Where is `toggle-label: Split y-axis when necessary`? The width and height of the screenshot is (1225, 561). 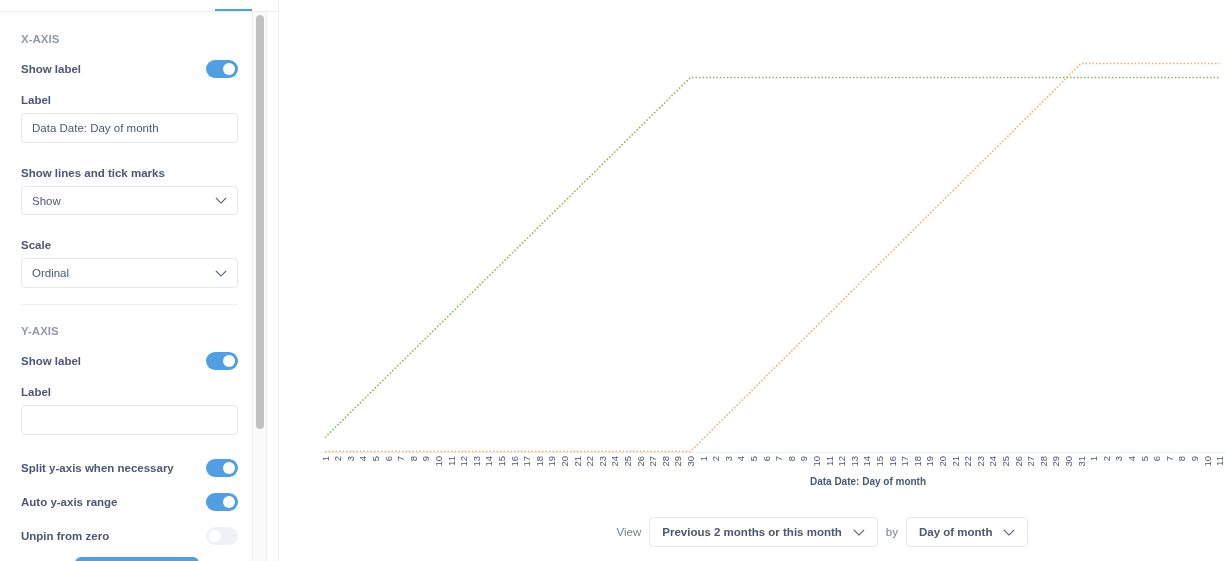
toggle-label: Split y-axis when necessary is located at coordinates (97, 467).